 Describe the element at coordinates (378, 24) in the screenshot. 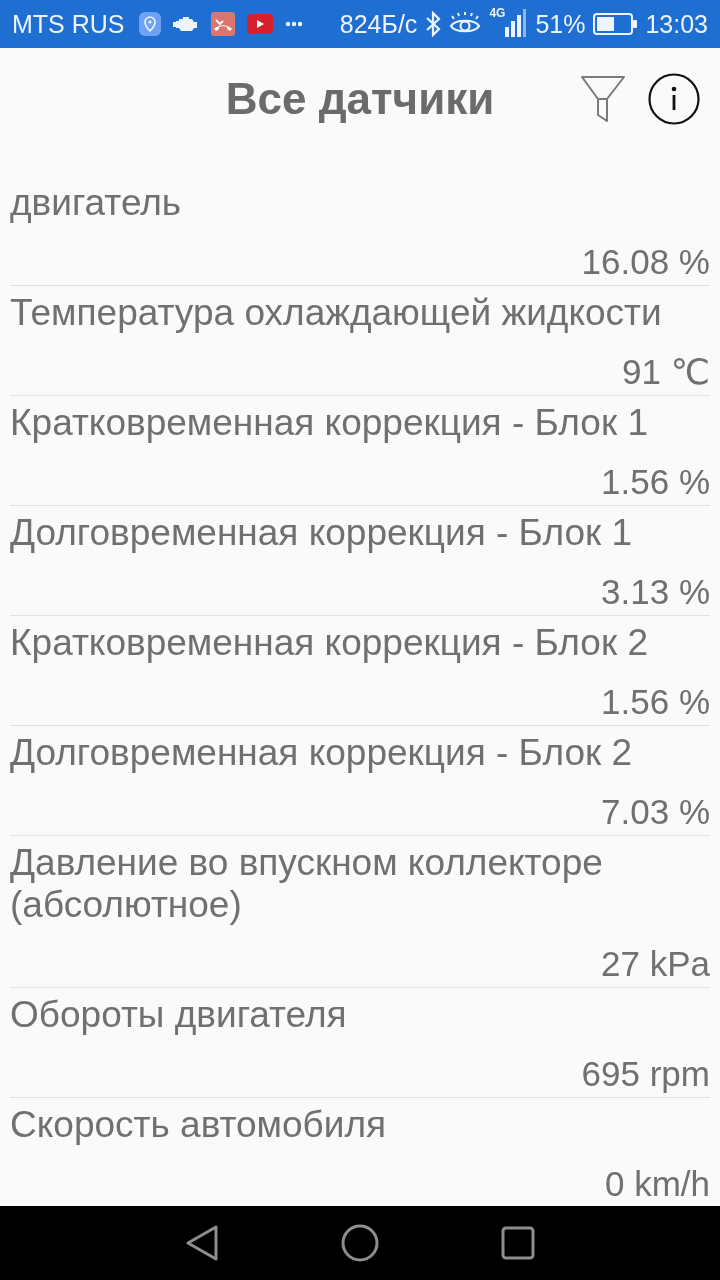

I see `data-speed: 824Б/с` at that location.